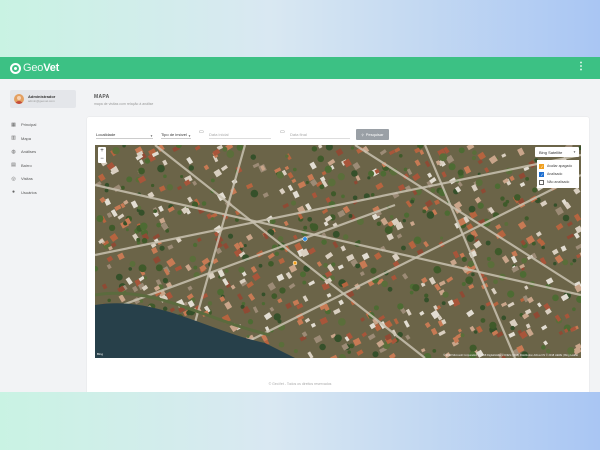  I want to click on sidebar-item-visitas: ◎ Visitas, so click(24, 179).